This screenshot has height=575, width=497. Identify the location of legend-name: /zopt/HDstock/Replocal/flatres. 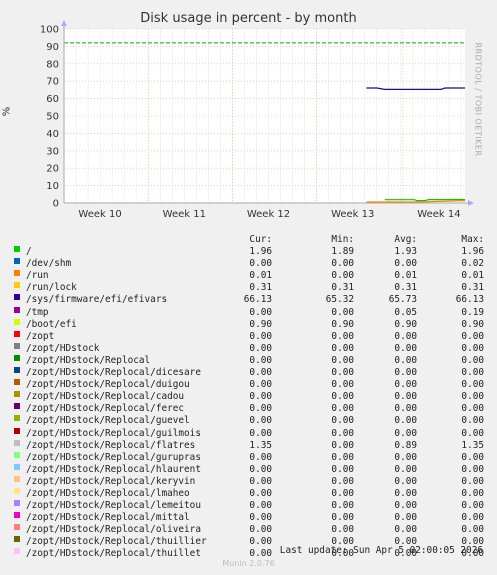
(111, 445).